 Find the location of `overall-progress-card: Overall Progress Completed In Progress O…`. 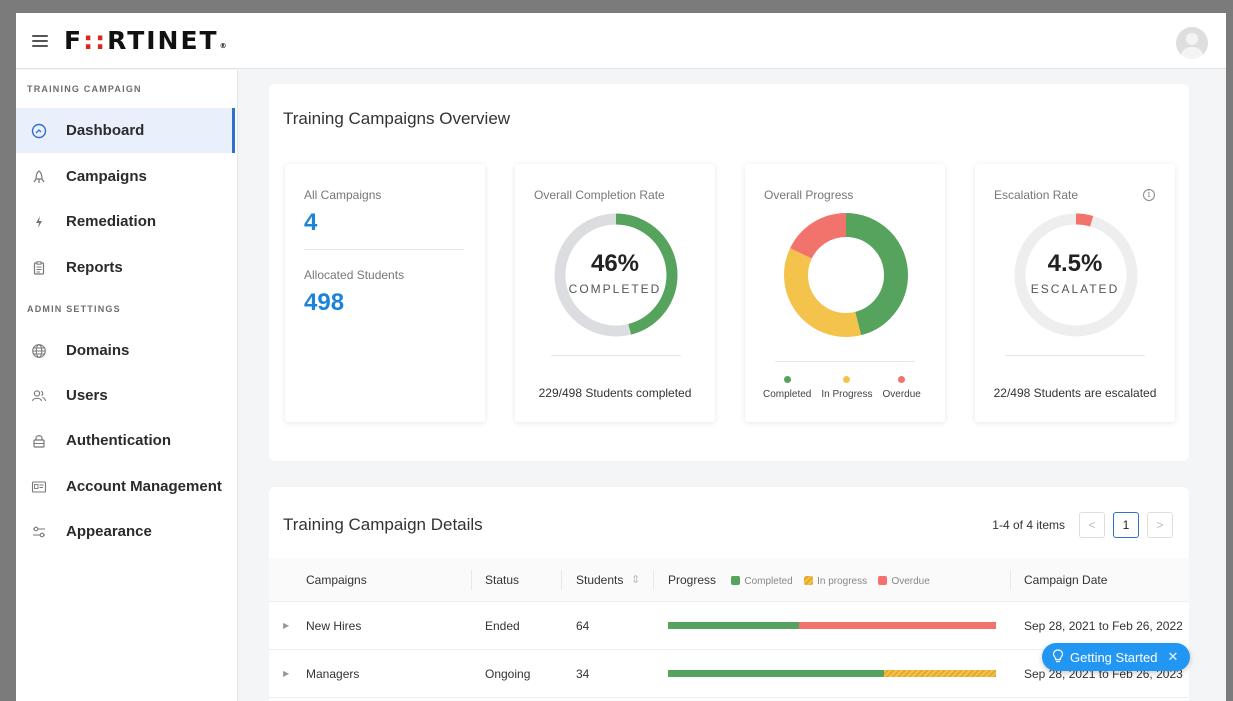

overall-progress-card: Overall Progress Completed In Progress O… is located at coordinates (845, 293).